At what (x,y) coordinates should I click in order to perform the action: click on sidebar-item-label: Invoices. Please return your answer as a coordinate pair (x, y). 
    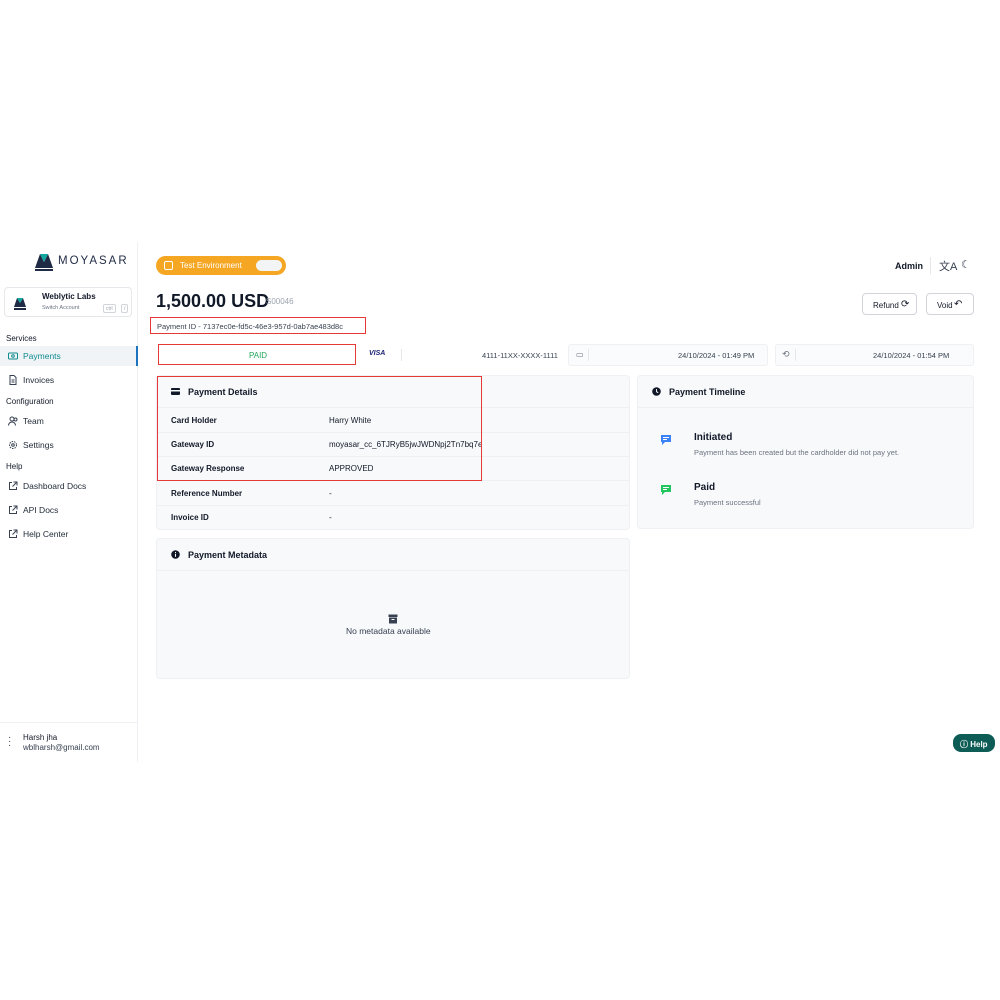
    Looking at the image, I should click on (39, 380).